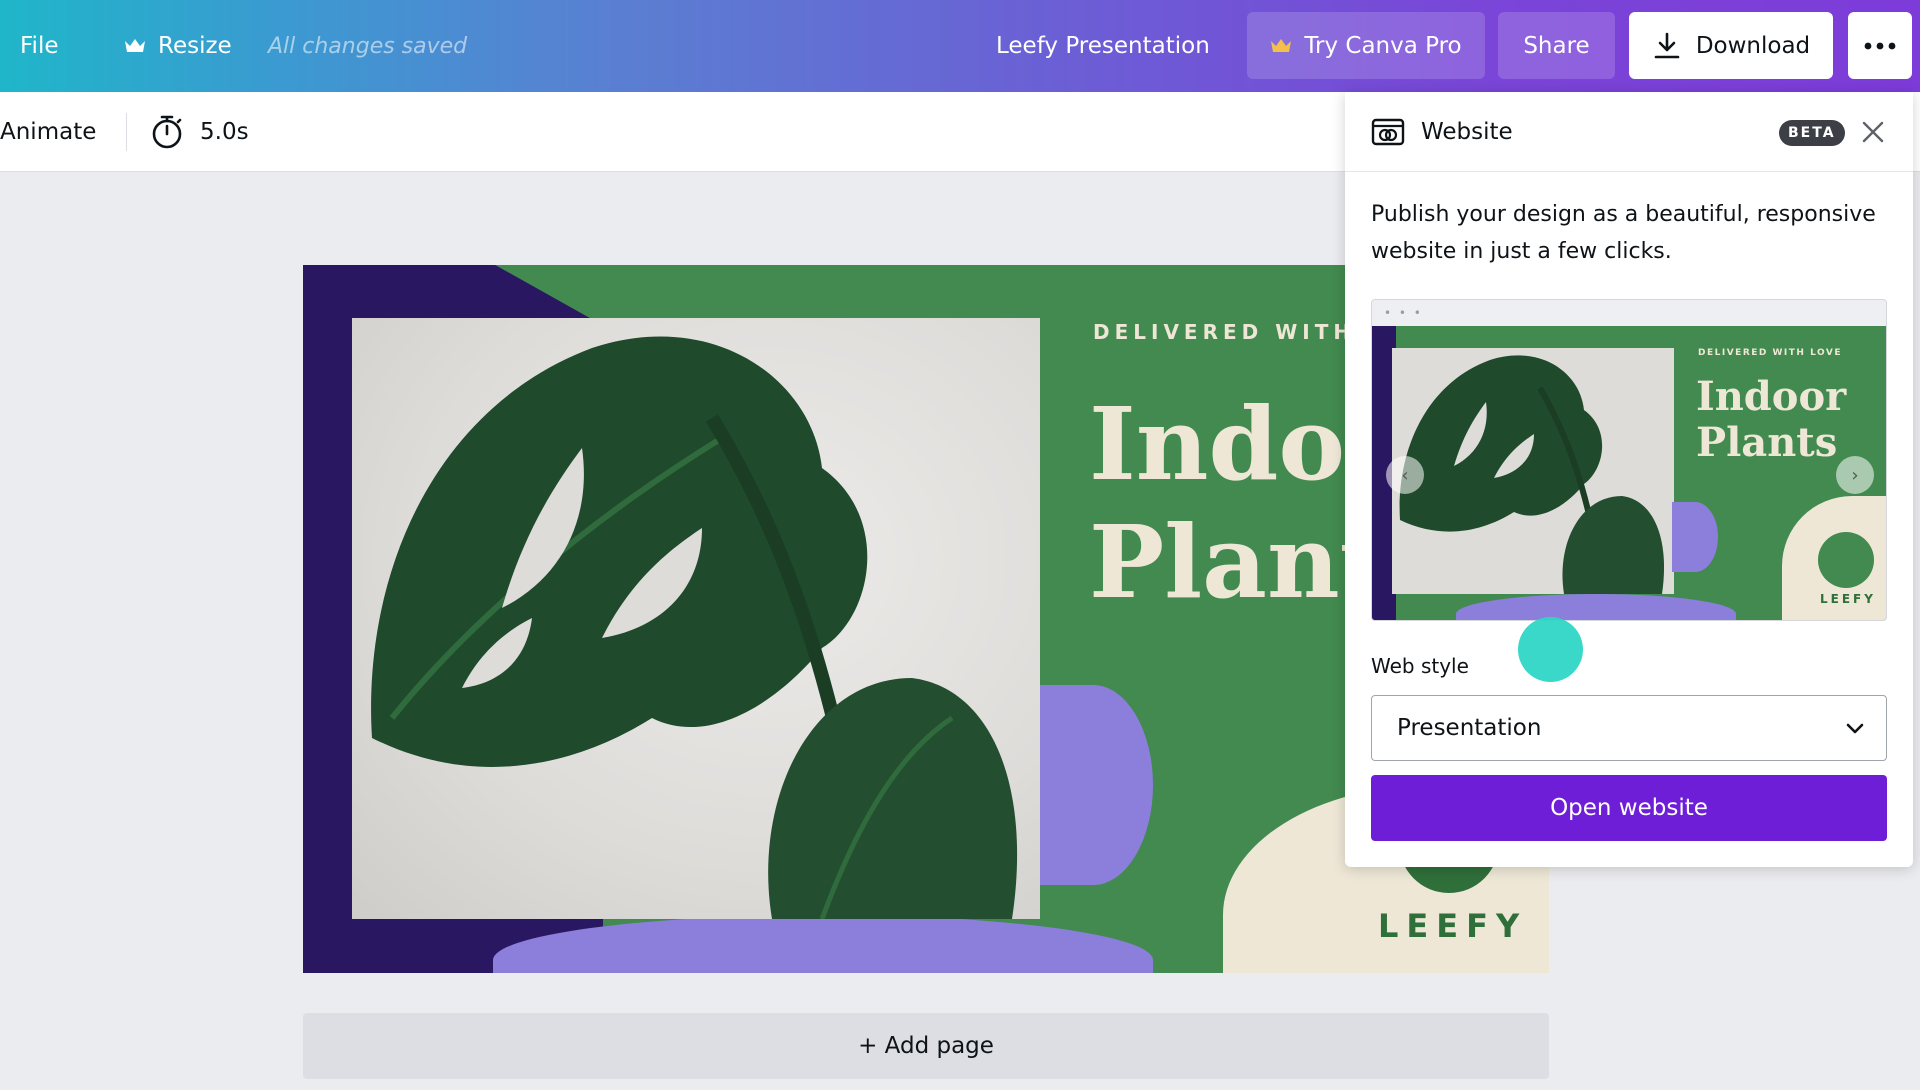  I want to click on preview-next-button: ›, so click(1855, 475).